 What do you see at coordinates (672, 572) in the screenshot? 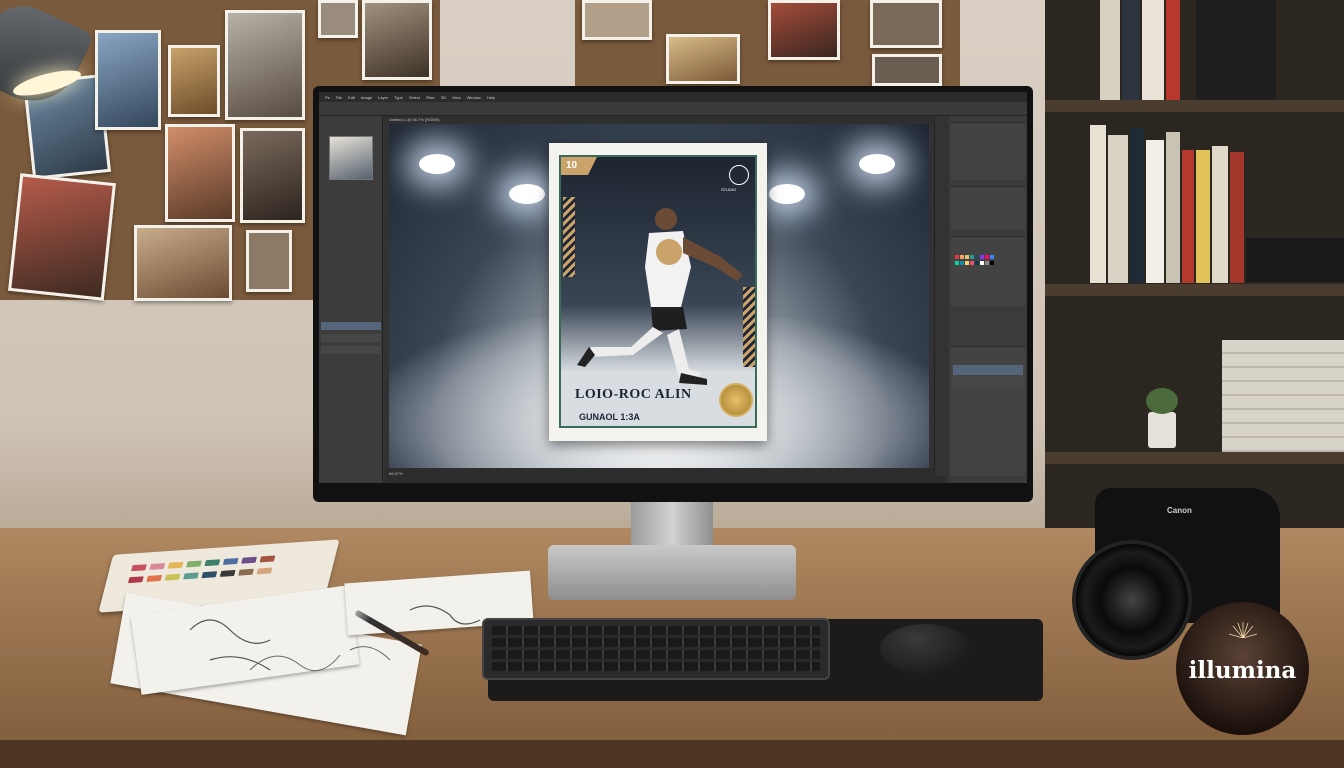
I see `monitor-stand-base` at bounding box center [672, 572].